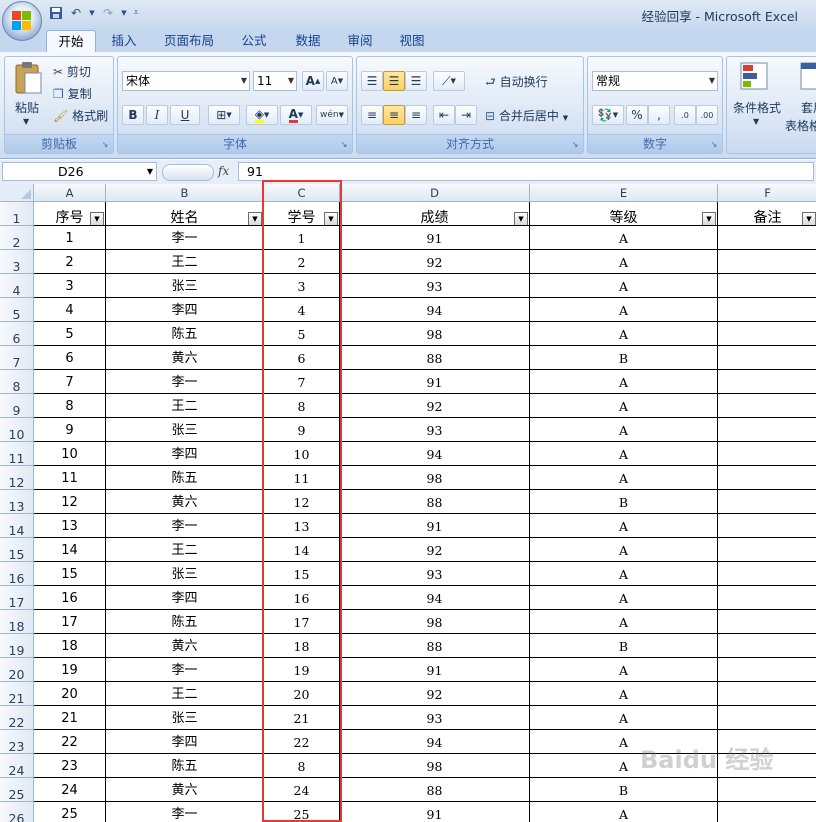 The width and height of the screenshot is (816, 822). I want to click on cell-b: 李一, so click(185, 238).